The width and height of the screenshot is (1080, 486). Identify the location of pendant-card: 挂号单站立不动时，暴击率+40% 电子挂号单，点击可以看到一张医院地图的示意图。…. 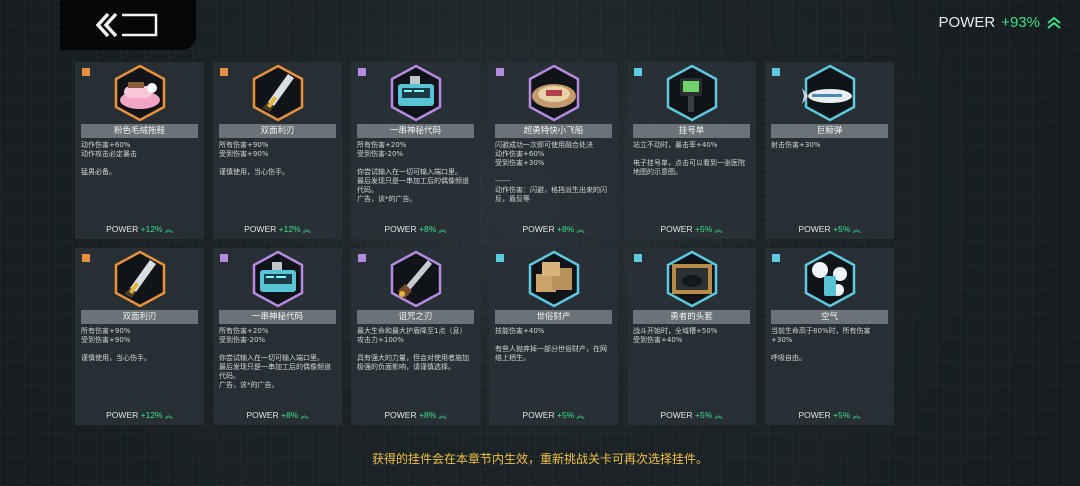
(691, 150).